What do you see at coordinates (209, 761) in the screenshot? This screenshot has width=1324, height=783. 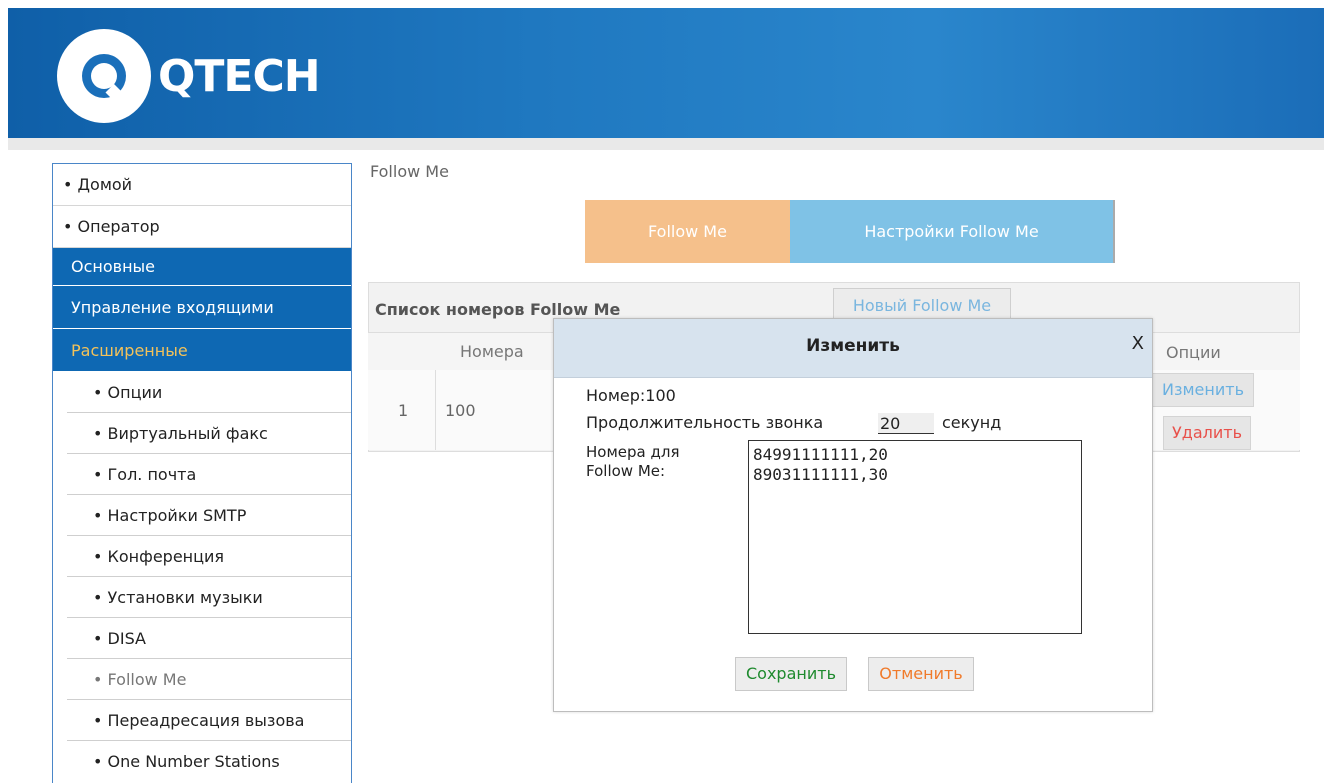 I see `sidebar-item-one-number: • One Number Stations` at bounding box center [209, 761].